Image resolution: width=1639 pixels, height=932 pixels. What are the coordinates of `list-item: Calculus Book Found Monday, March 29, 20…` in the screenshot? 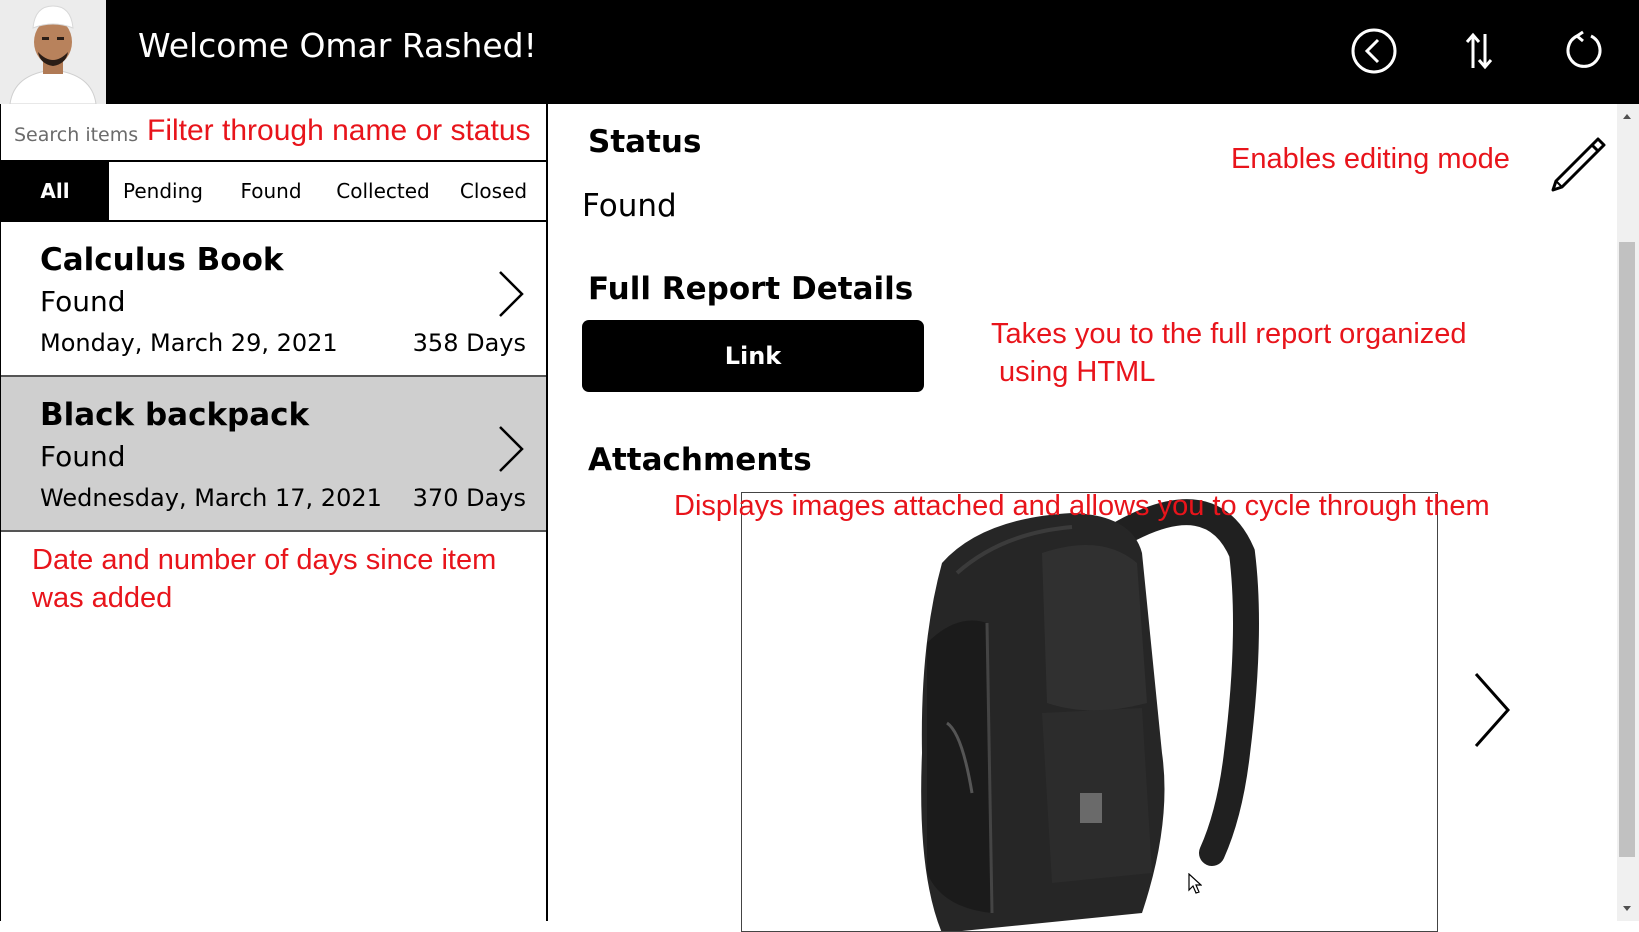 It's located at (273, 299).